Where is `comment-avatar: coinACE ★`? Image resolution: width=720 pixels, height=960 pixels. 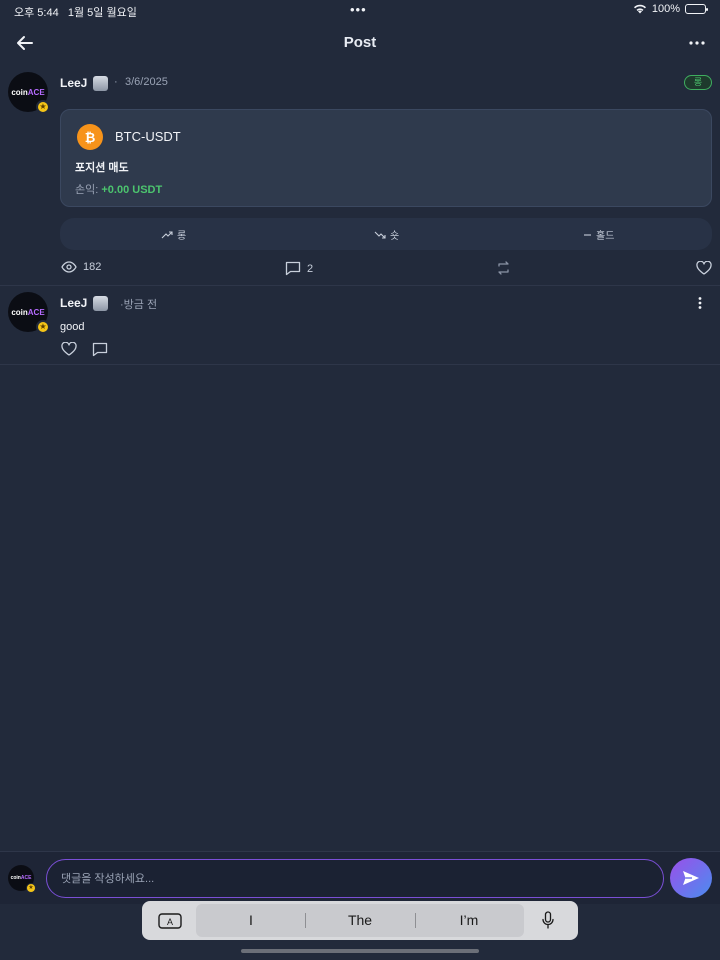 comment-avatar: coinACE ★ is located at coordinates (29, 313).